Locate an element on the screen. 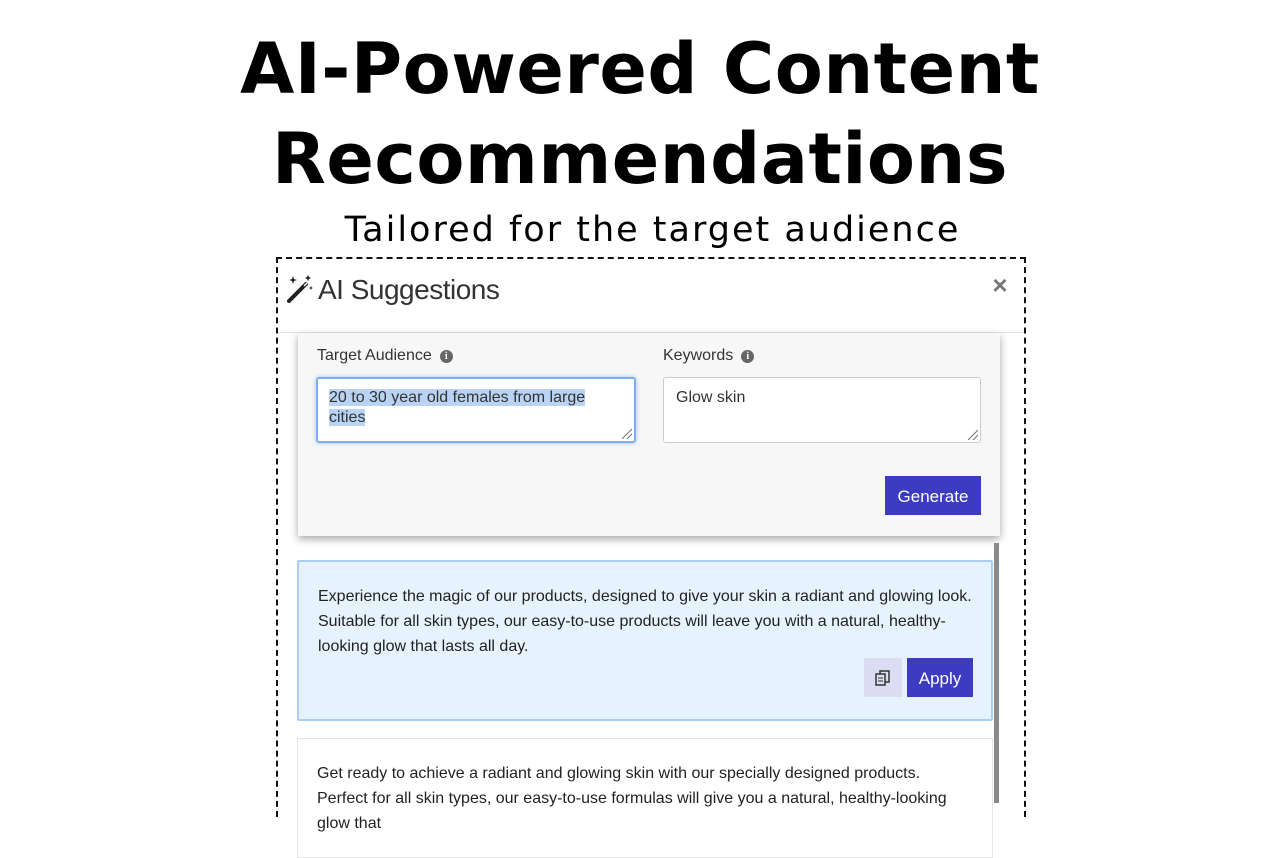  copy-icon is located at coordinates (882, 677).